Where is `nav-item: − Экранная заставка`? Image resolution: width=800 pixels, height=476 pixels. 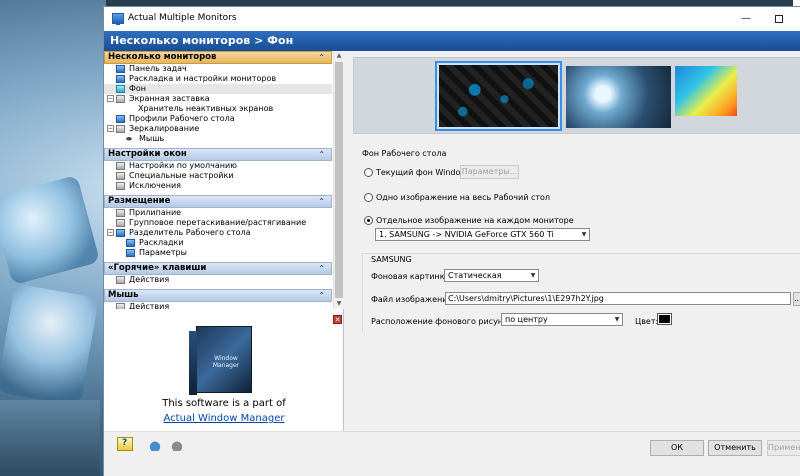 nav-item: − Экранная заставка is located at coordinates (218, 99).